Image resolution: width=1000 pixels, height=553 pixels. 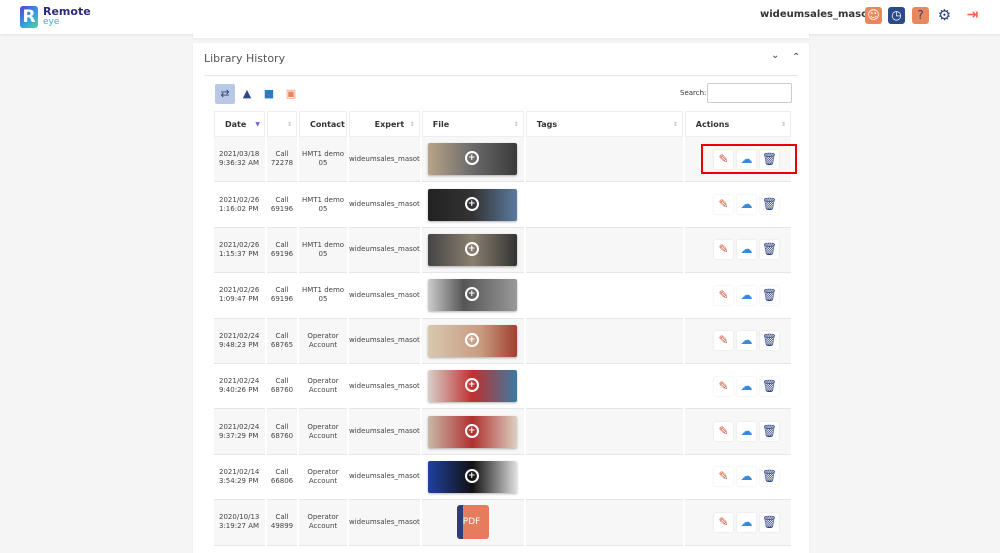 I want to click on pdf-file-icon: PDF, so click(x=472, y=522).